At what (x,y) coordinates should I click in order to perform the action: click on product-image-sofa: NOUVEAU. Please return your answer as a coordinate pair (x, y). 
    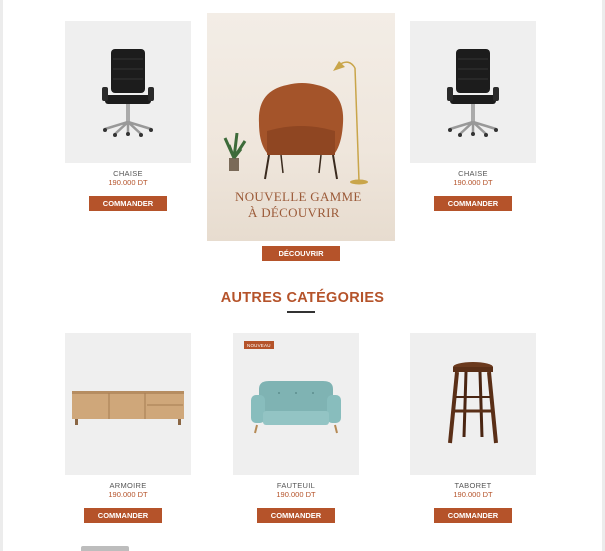
    Looking at the image, I should click on (296, 404).